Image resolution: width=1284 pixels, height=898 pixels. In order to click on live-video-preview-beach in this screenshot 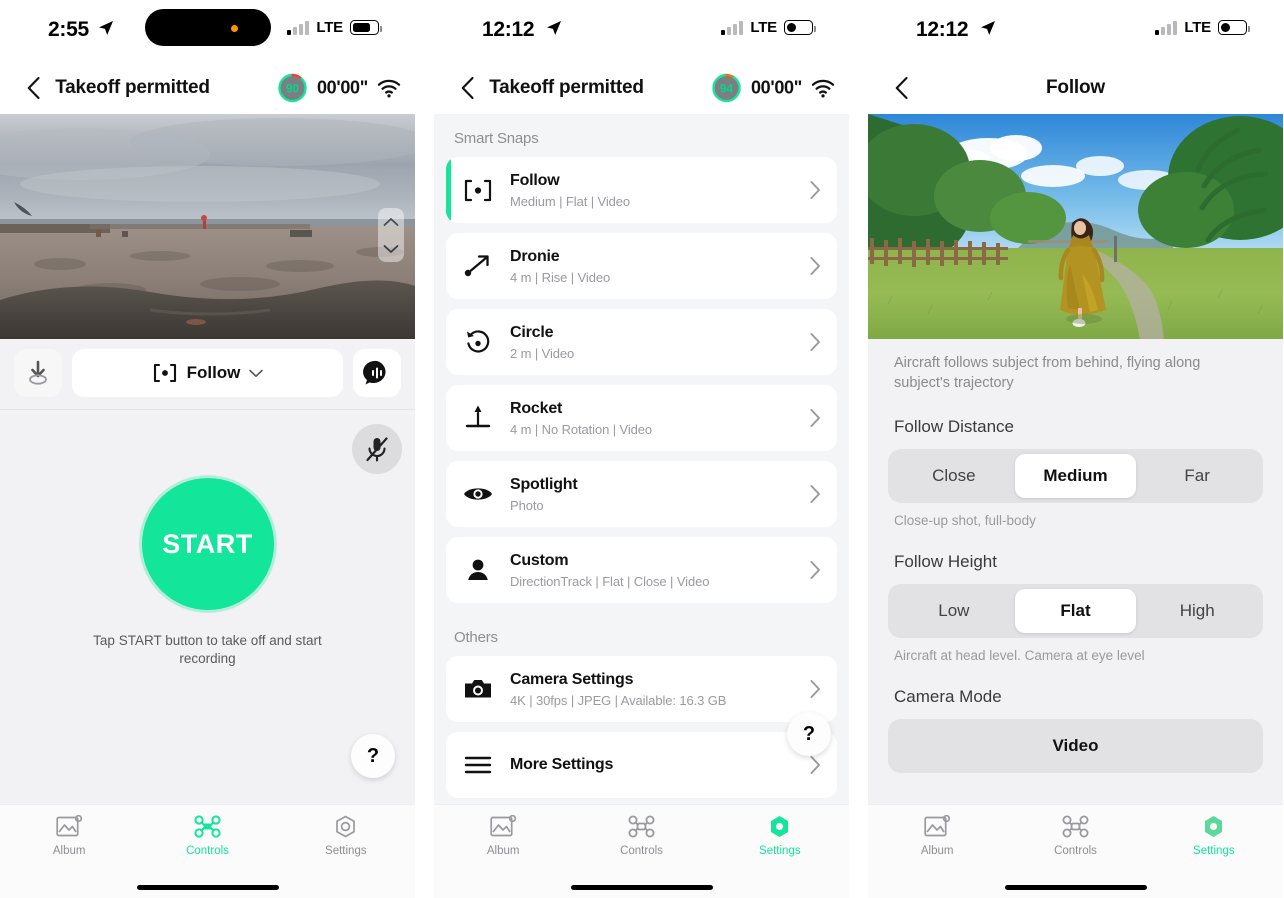, I will do `click(207, 226)`.